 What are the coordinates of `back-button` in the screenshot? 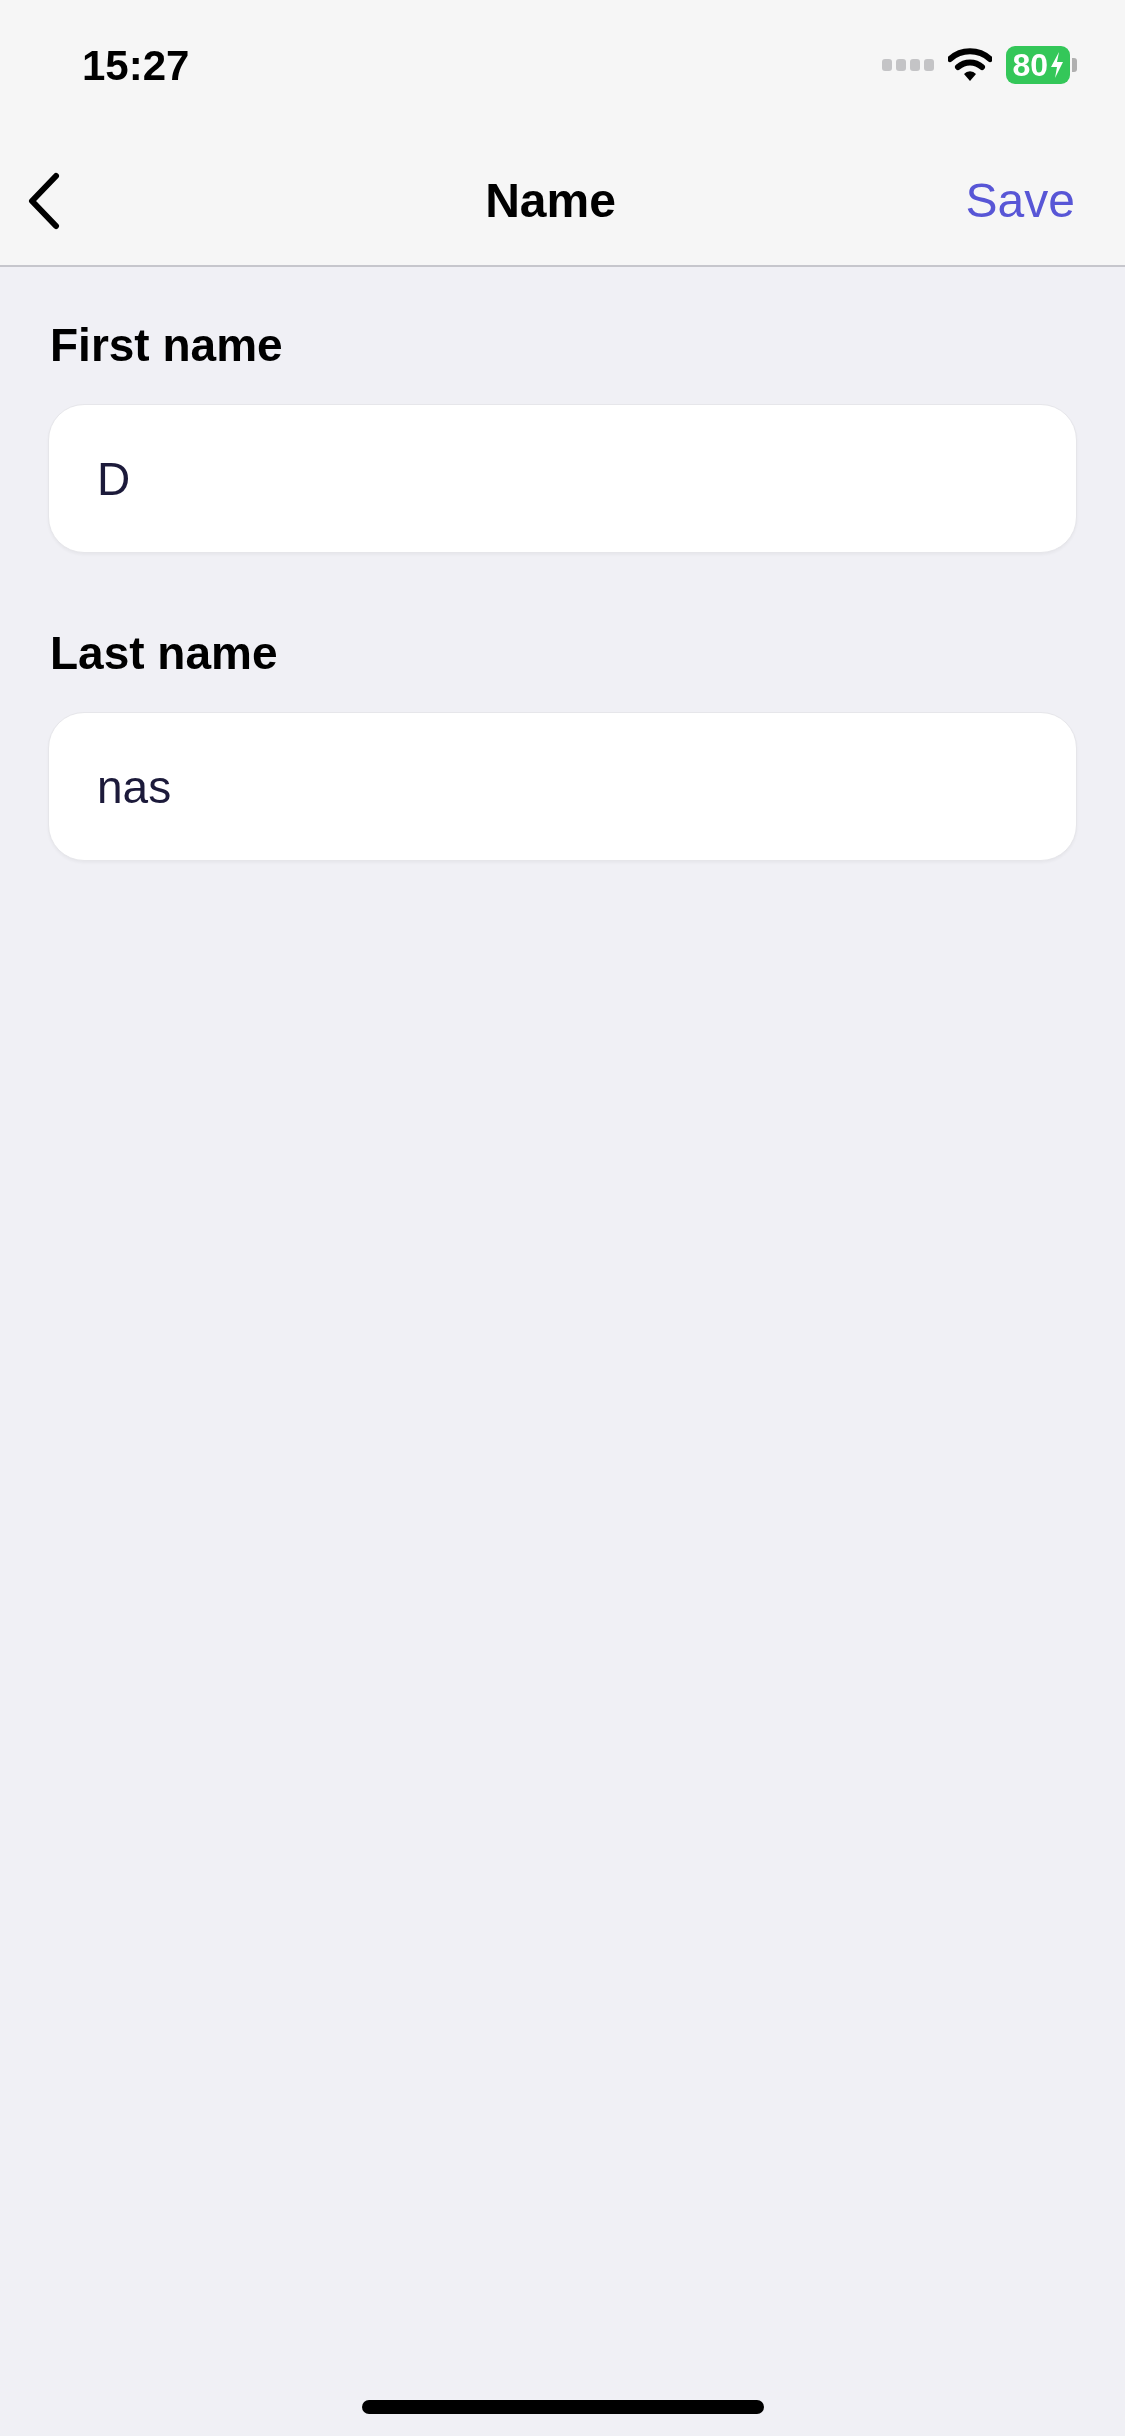 It's located at (44, 200).